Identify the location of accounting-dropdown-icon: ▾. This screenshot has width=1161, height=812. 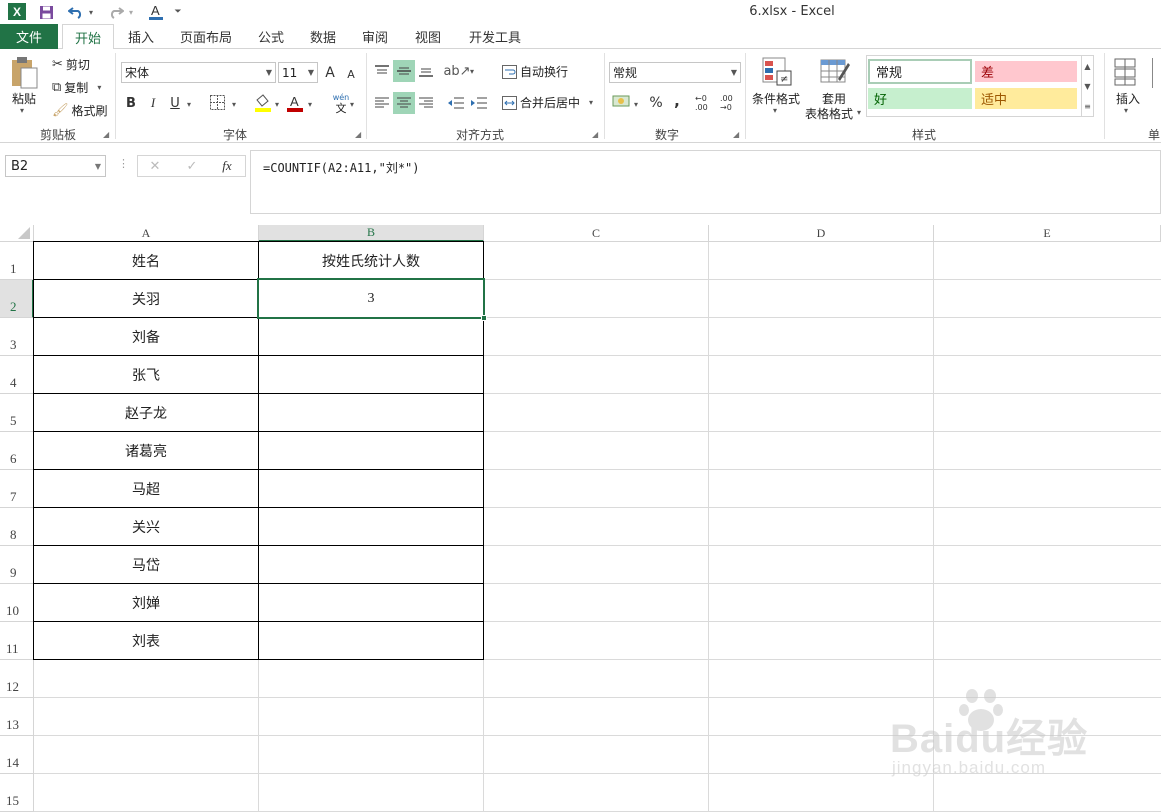
(636, 104).